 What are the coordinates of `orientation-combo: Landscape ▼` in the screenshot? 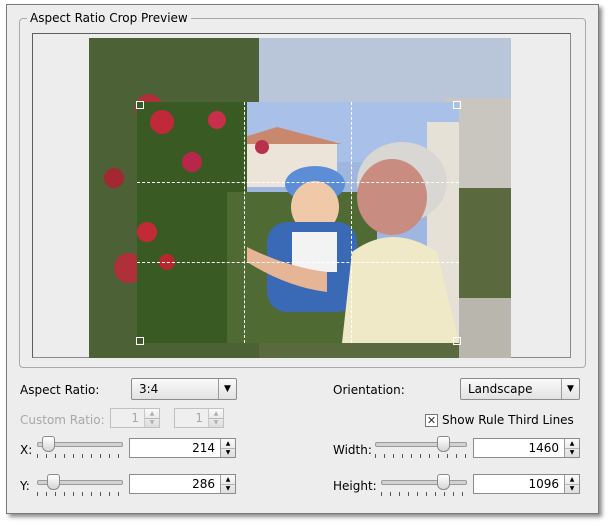 It's located at (520, 389).